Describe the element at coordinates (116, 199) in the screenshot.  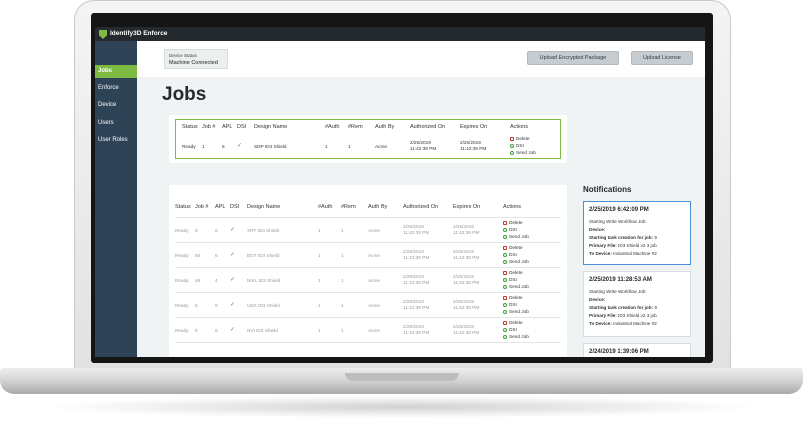
I see `sidebar: Jobs Enforce Device Users User Roles` at that location.